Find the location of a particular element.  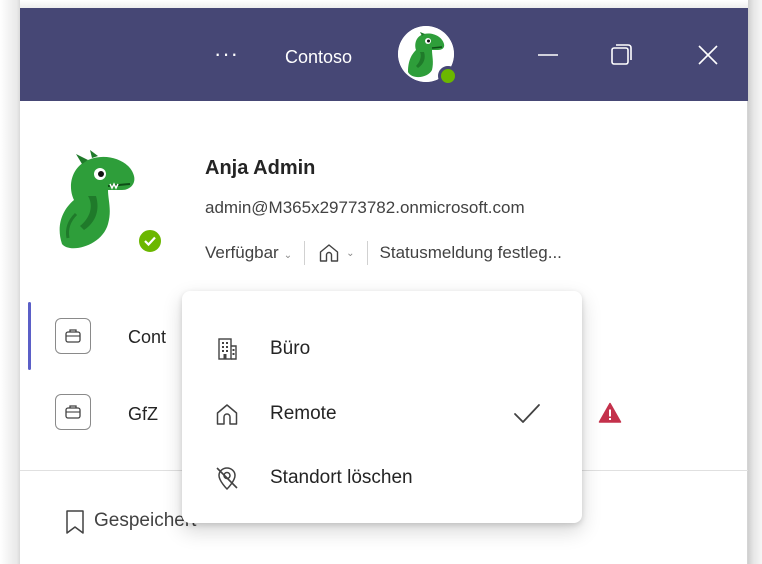

dinosaur-avatar-icon is located at coordinates (97, 199).